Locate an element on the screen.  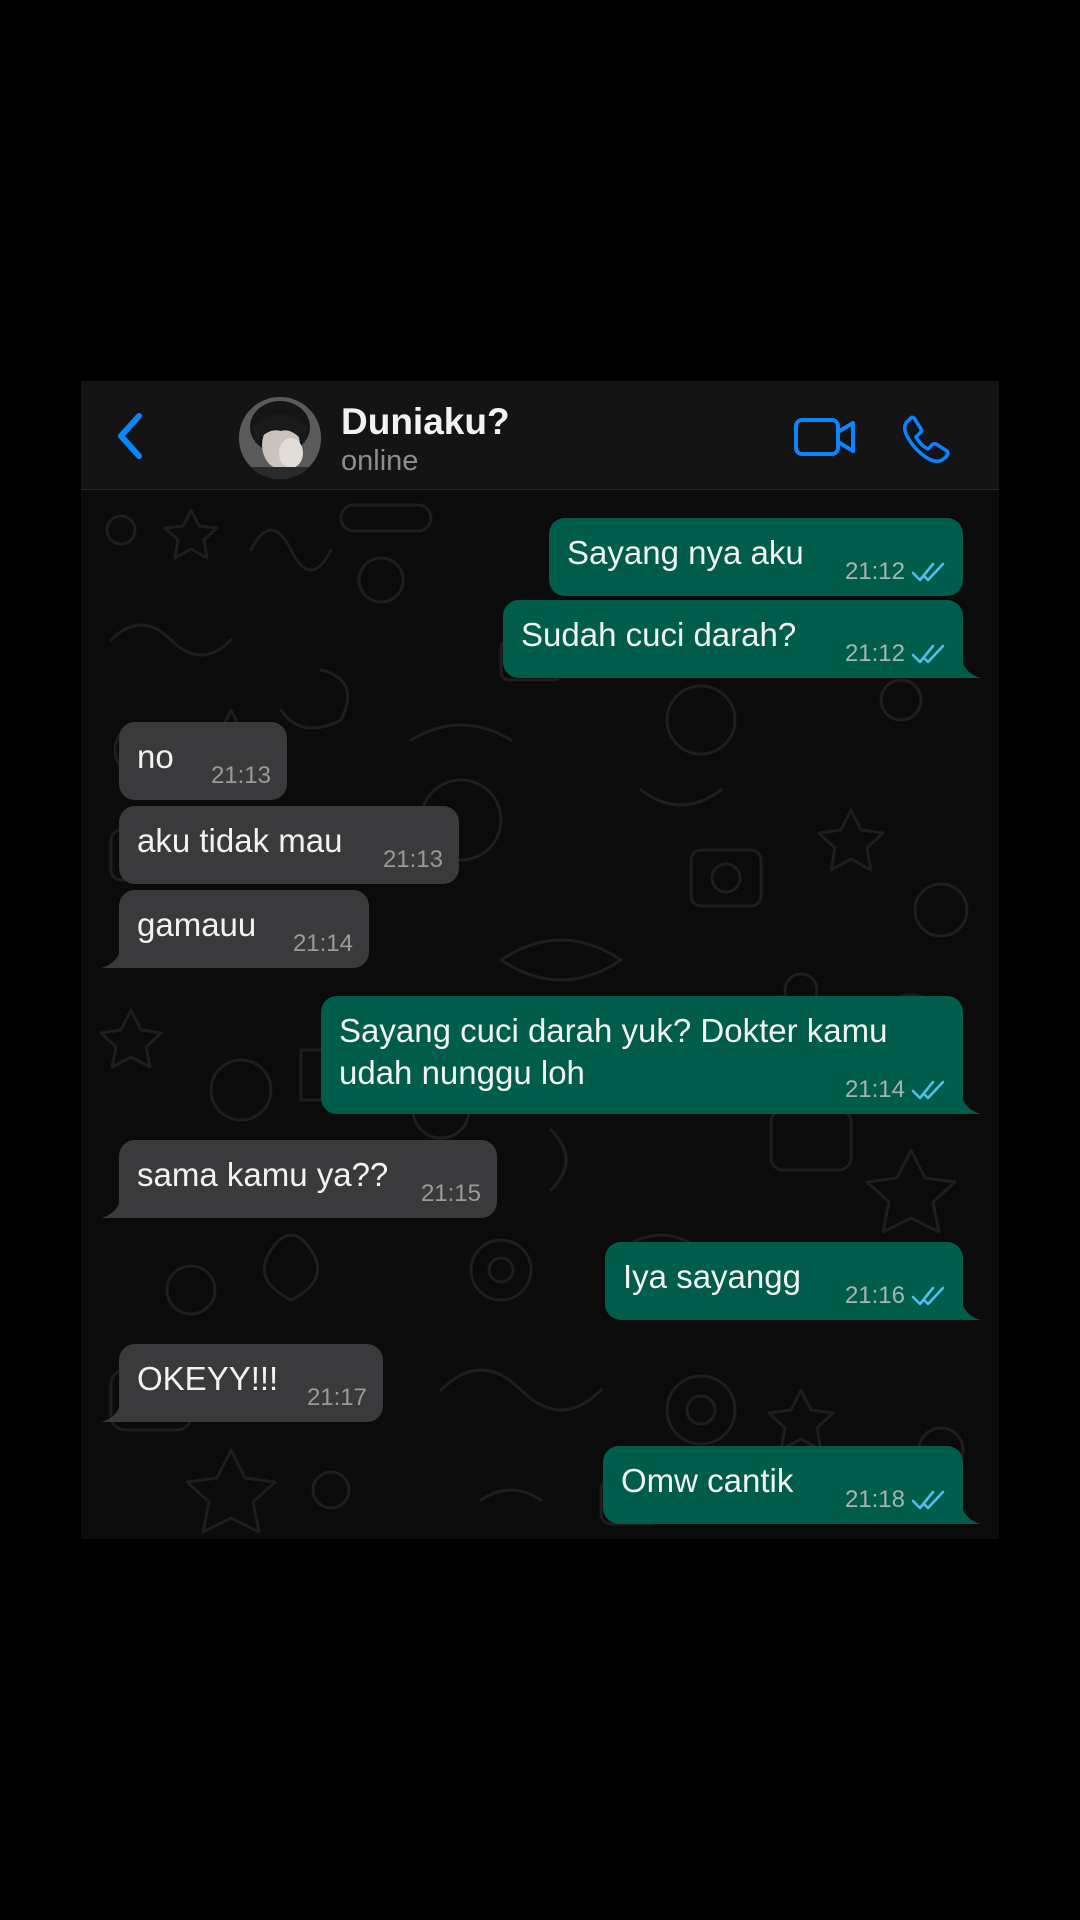
avatar-photo is located at coordinates (280, 438).